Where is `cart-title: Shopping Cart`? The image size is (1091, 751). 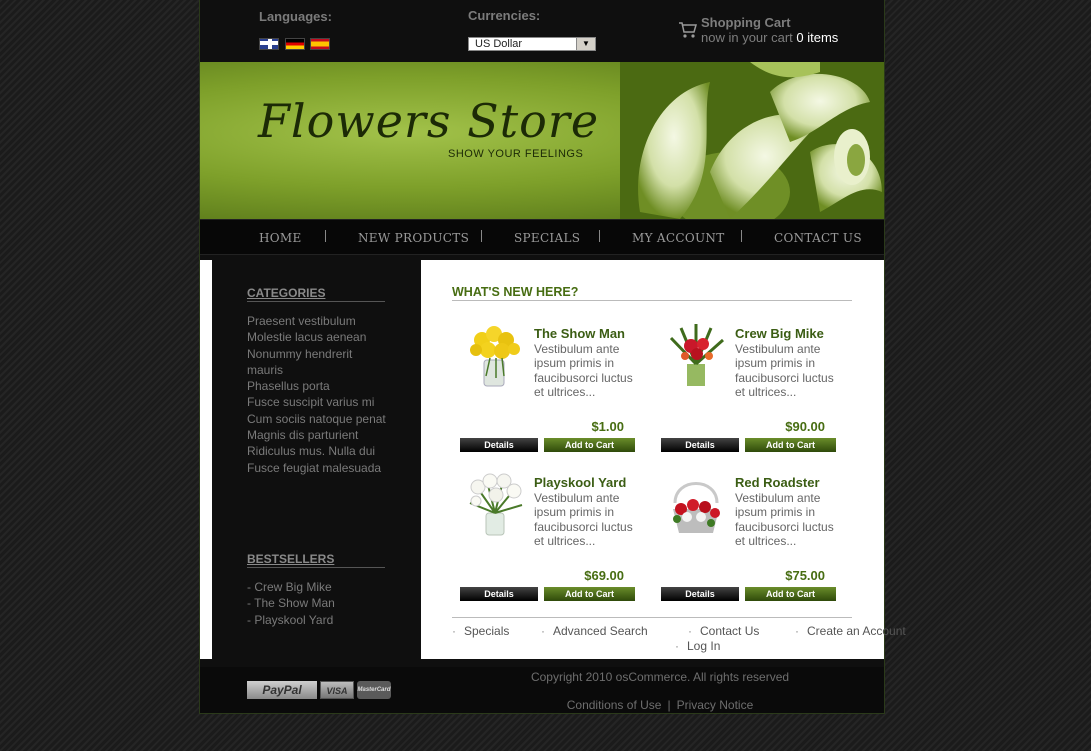 cart-title: Shopping Cart is located at coordinates (746, 22).